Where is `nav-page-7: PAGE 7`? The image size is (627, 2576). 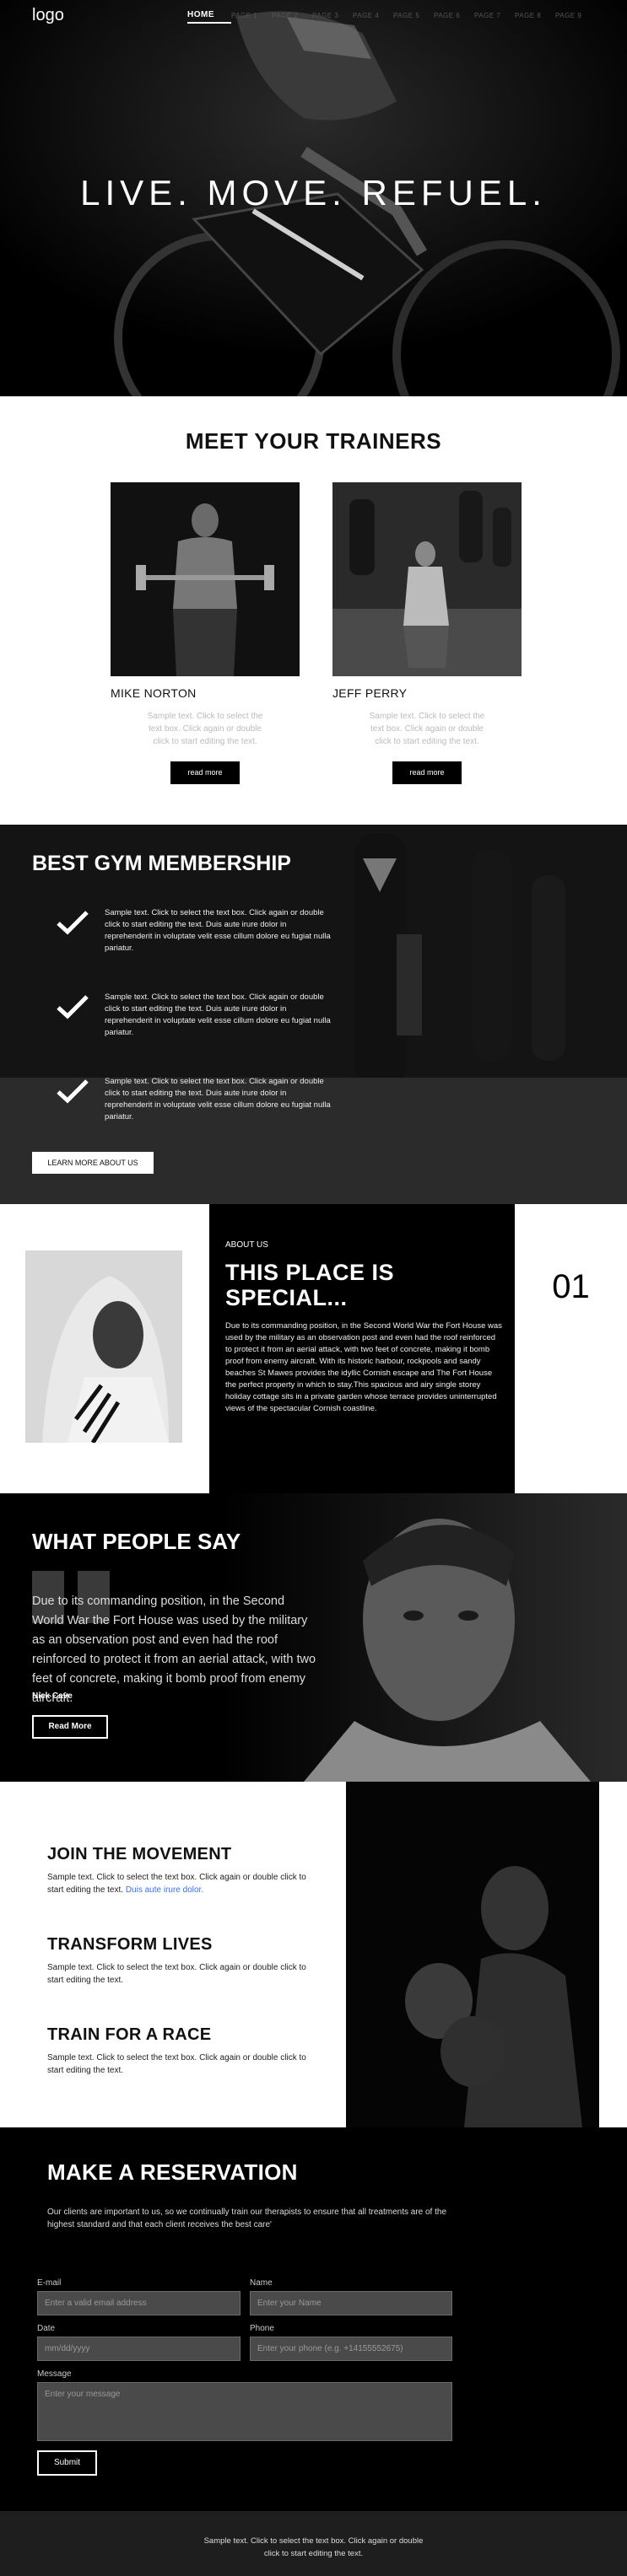 nav-page-7: PAGE 7 is located at coordinates (494, 18).